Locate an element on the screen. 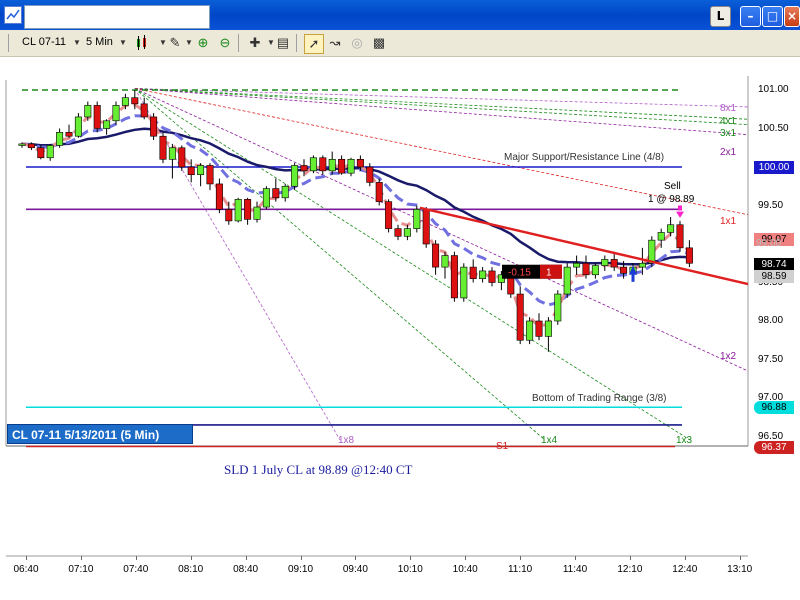 The image size is (800, 600). time-tick-label: 11:40 is located at coordinates (575, 569).